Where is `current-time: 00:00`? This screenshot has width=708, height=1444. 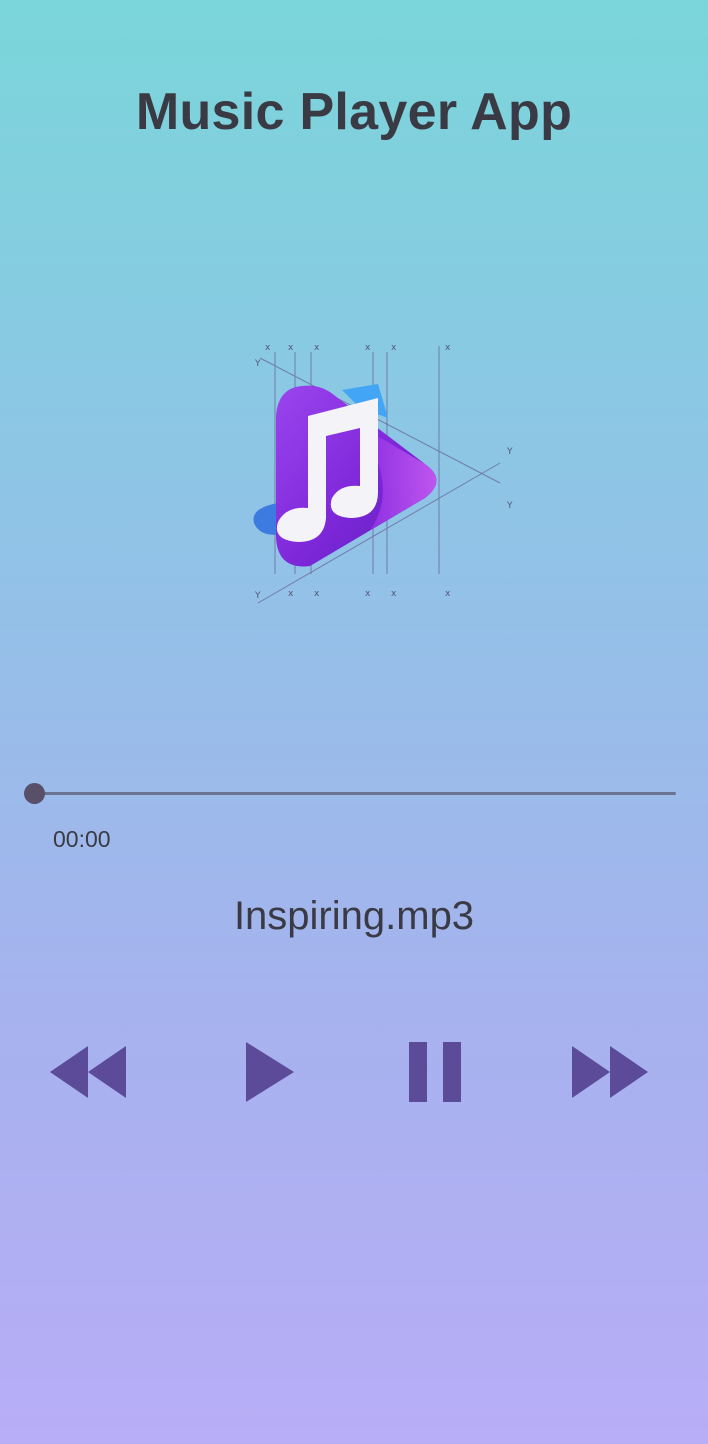
current-time: 00:00 is located at coordinates (82, 839).